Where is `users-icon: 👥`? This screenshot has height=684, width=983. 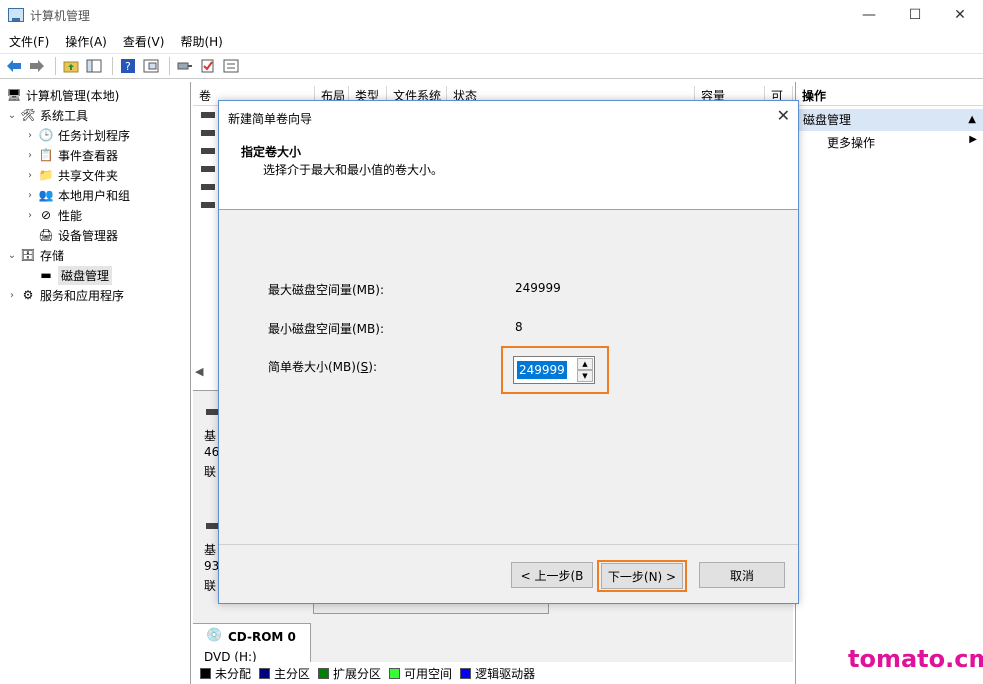 users-icon: 👥 is located at coordinates (46, 195).